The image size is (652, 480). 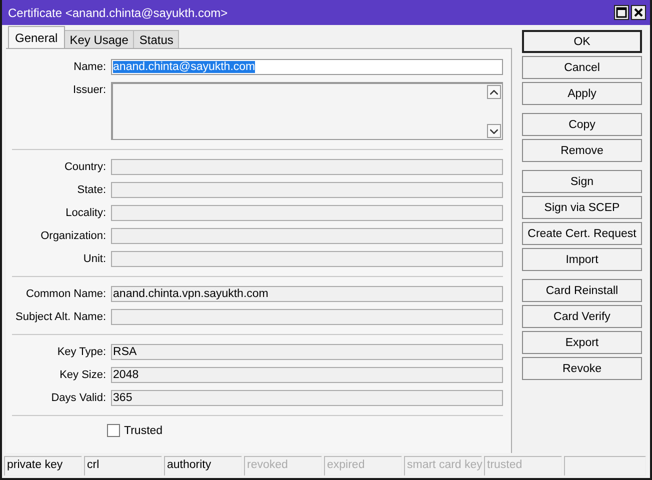 I want to click on dialog-button: Sign, so click(x=582, y=181).